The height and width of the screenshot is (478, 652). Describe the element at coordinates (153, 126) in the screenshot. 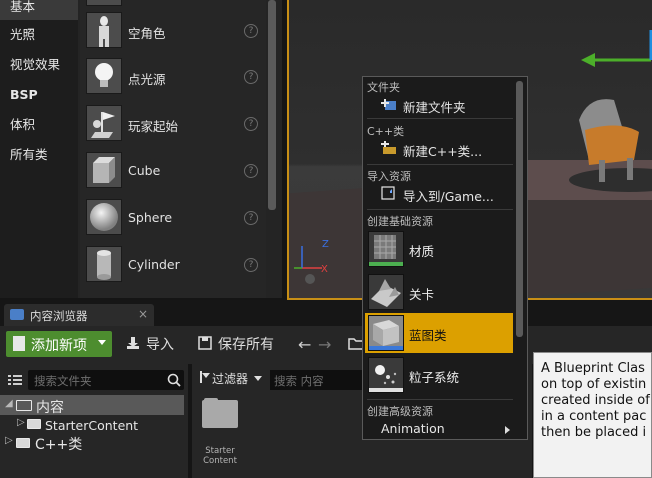

I see `actor-label: 玩家起始` at that location.